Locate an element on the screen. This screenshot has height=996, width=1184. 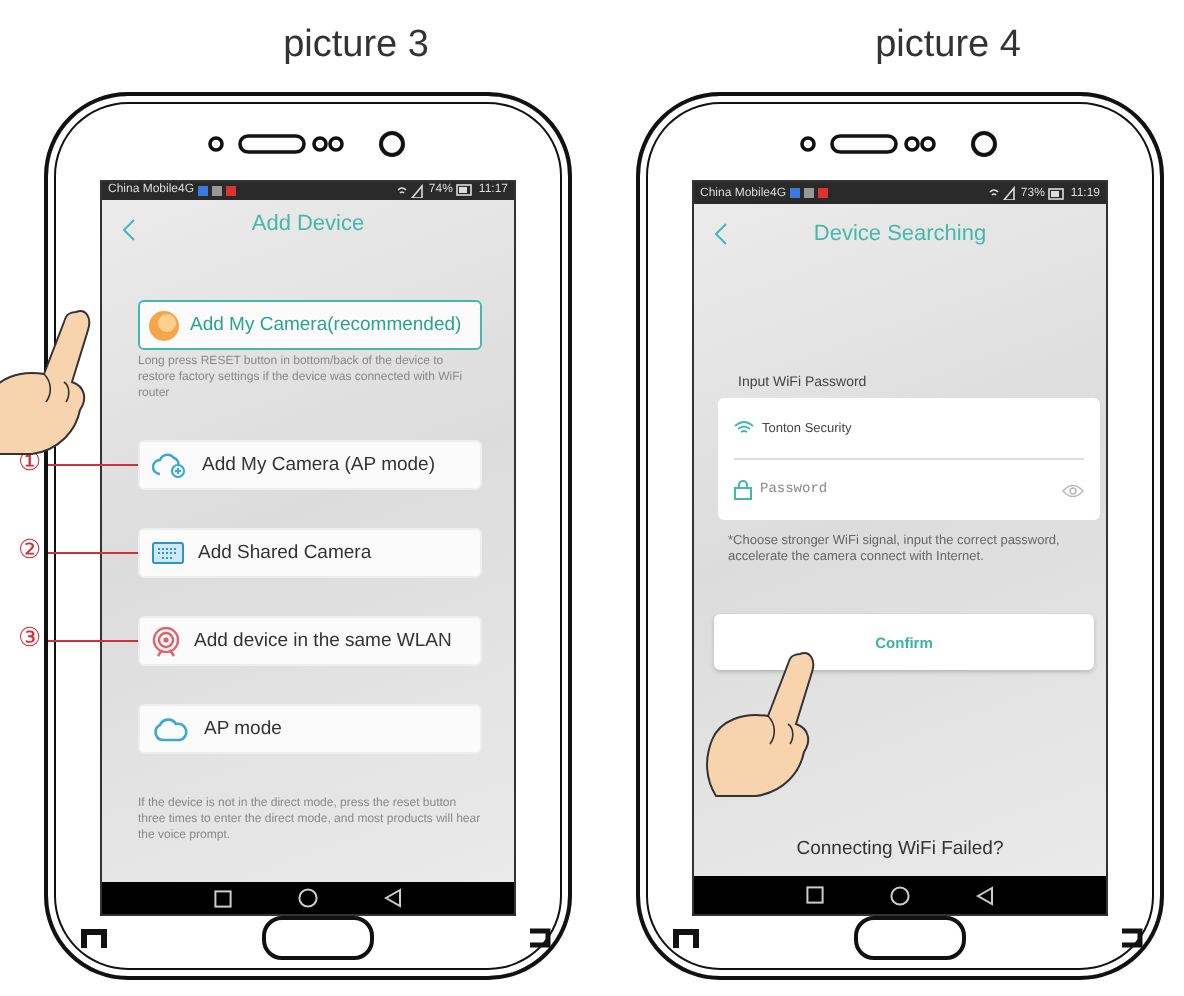
failed-link: Connecting WiFi Failed? is located at coordinates (900, 849).